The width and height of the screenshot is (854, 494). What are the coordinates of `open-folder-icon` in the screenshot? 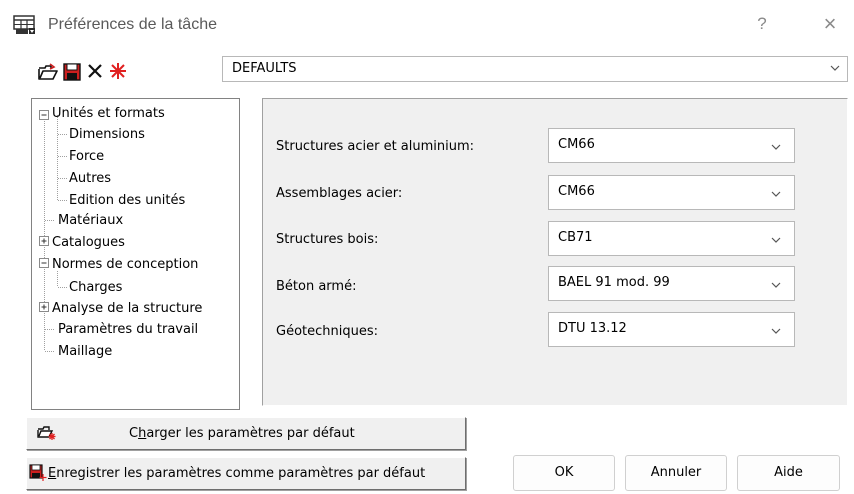 It's located at (48, 72).